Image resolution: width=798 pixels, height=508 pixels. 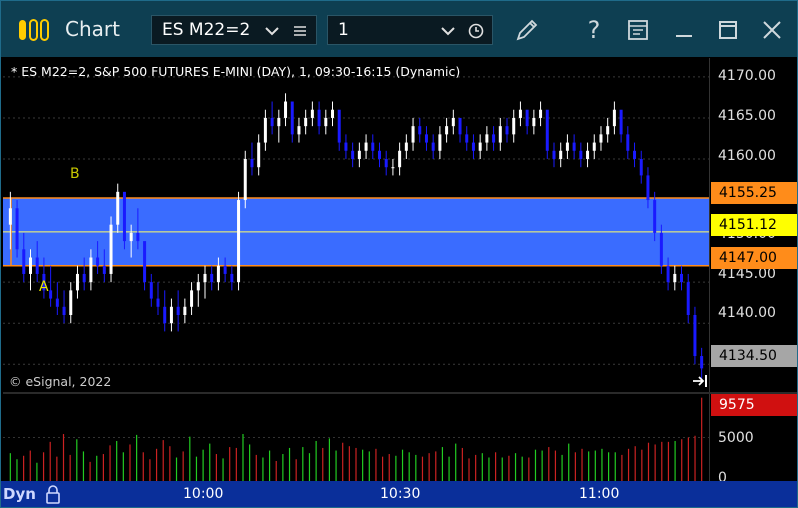 What do you see at coordinates (684, 30) in the screenshot?
I see `minimize-icon` at bounding box center [684, 30].